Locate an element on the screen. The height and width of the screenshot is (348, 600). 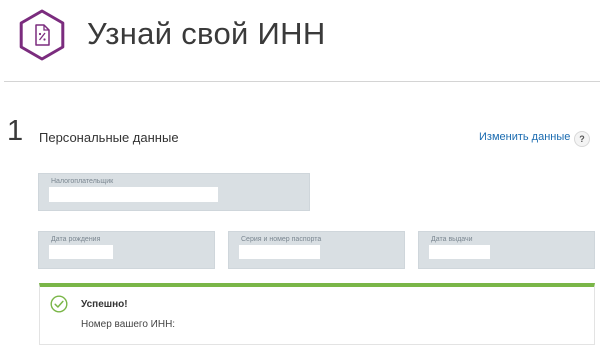
passport-field: Серия и номер паспорта is located at coordinates (316, 250).